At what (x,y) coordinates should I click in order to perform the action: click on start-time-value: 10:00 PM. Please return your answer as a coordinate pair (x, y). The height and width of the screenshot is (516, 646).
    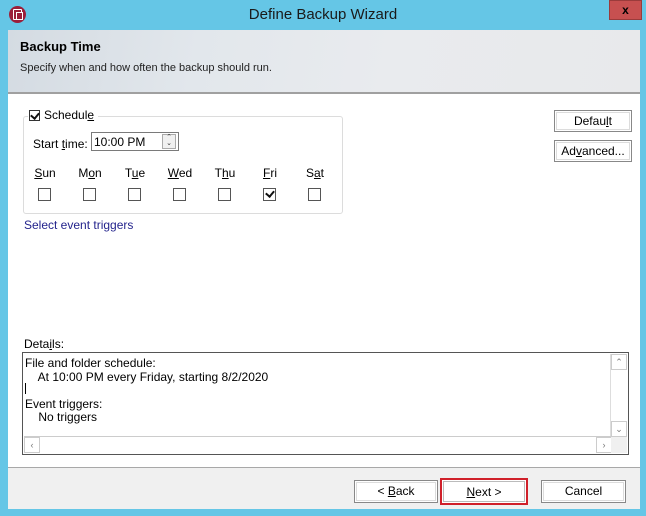
    Looking at the image, I should click on (120, 142).